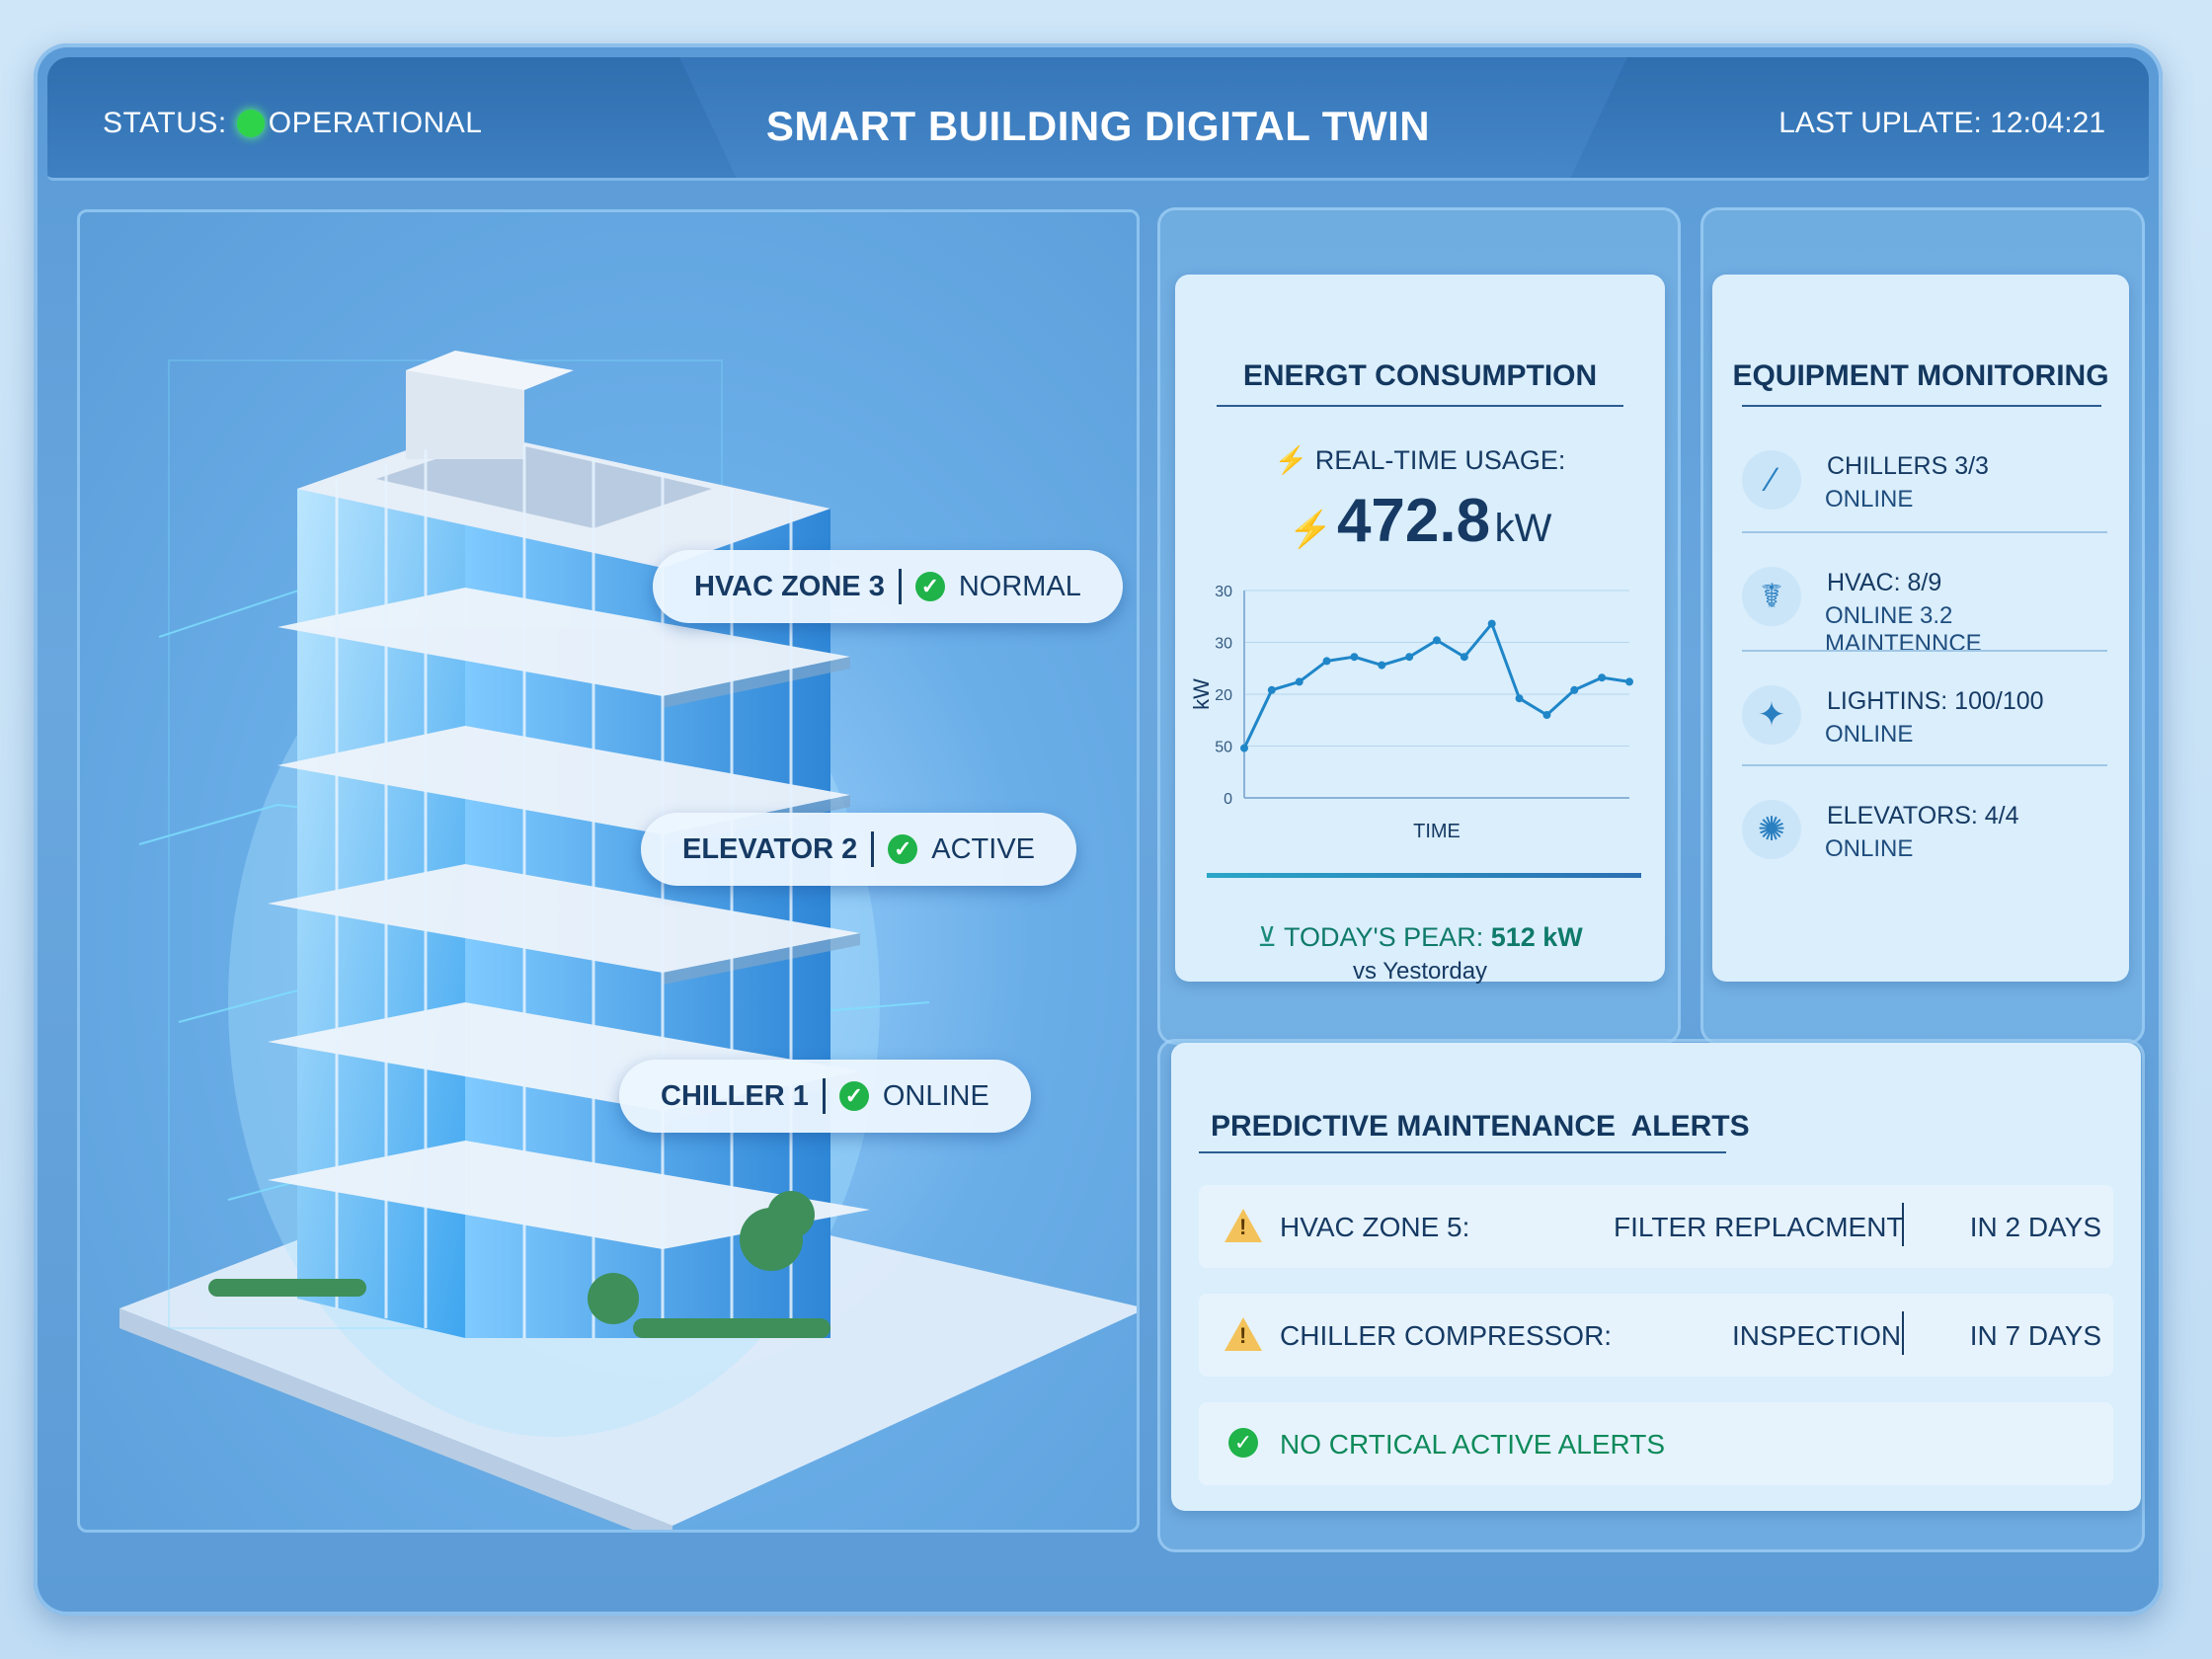 The height and width of the screenshot is (1659, 2212). What do you see at coordinates (2035, 1336) in the screenshot?
I see `alert-due: IN 7 DAYS` at bounding box center [2035, 1336].